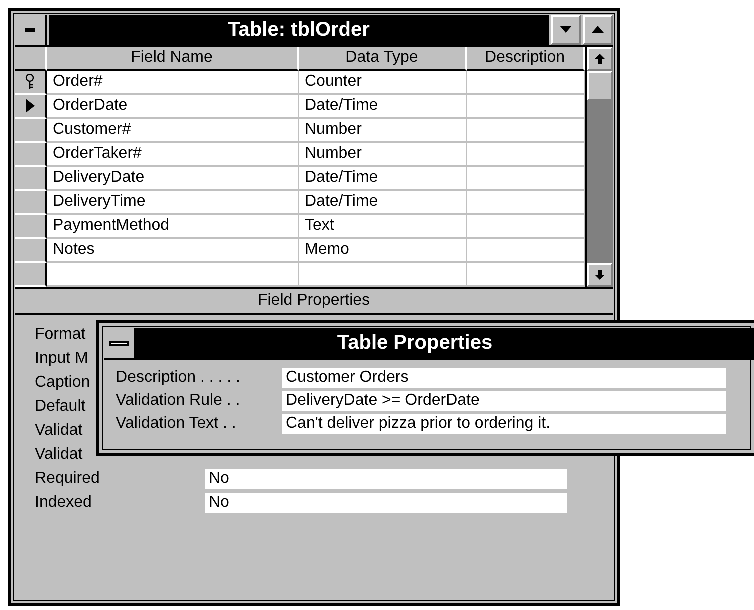 This screenshot has width=754, height=610. What do you see at coordinates (173, 83) in the screenshot?
I see `table-cell: Order#` at bounding box center [173, 83].